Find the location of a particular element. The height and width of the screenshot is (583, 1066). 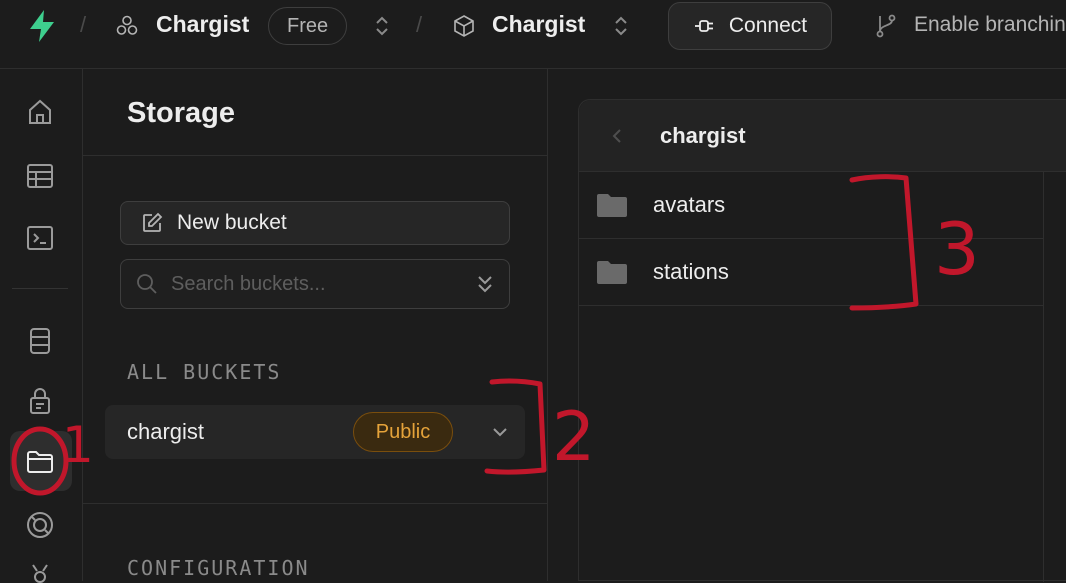

search-input is located at coordinates (316, 284).